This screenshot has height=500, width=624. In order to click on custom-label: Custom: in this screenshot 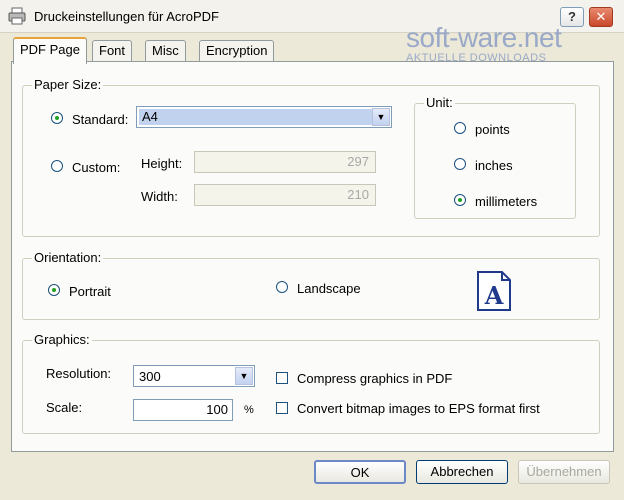, I will do `click(96, 167)`.